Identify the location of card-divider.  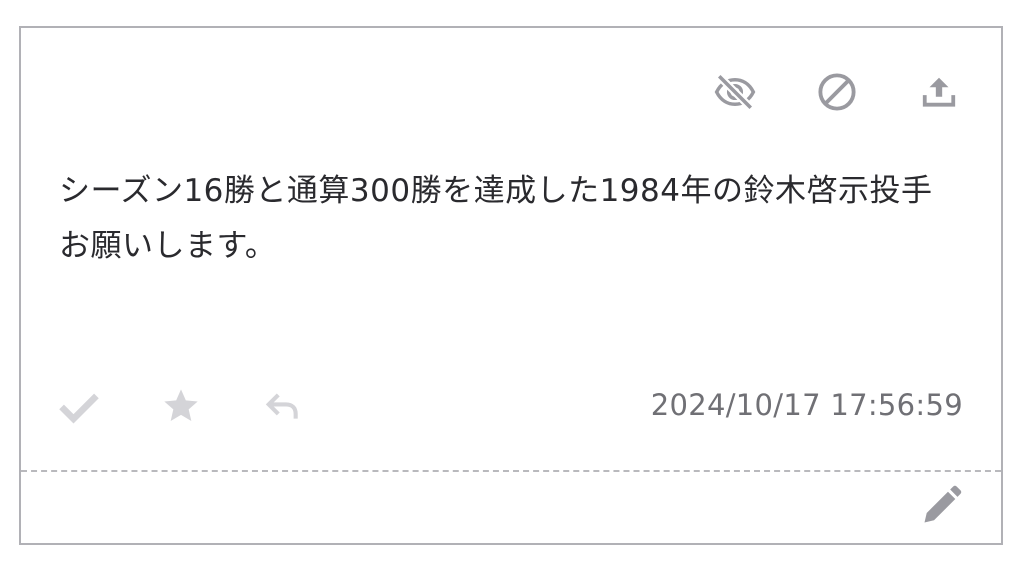
(511, 471).